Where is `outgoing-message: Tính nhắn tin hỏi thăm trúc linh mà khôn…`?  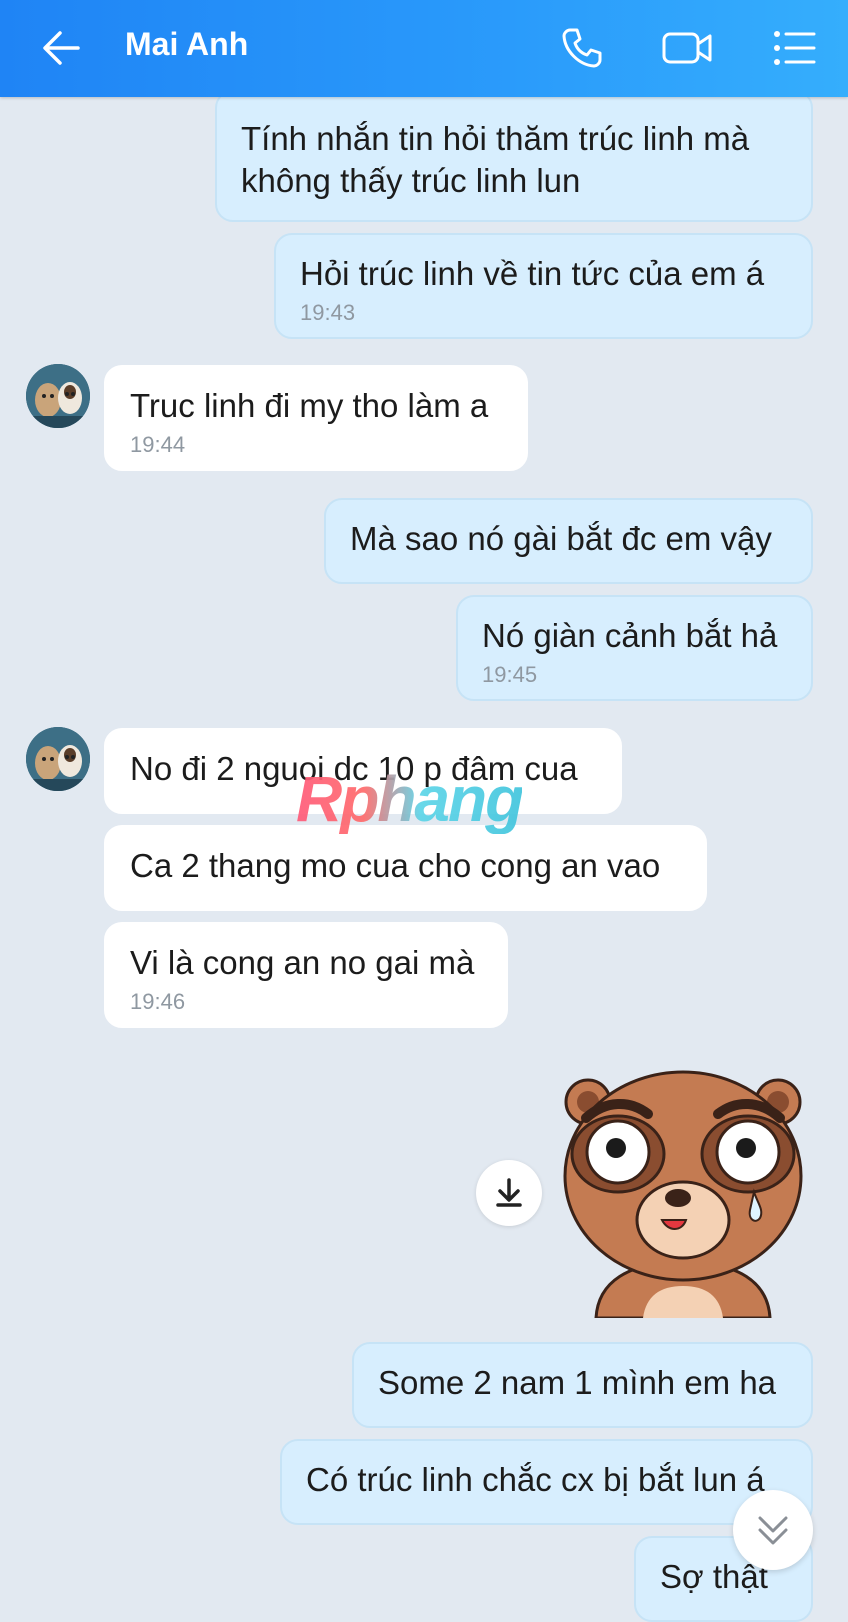
outgoing-message: Tính nhắn tin hỏi thăm trúc linh mà khôn… is located at coordinates (514, 156).